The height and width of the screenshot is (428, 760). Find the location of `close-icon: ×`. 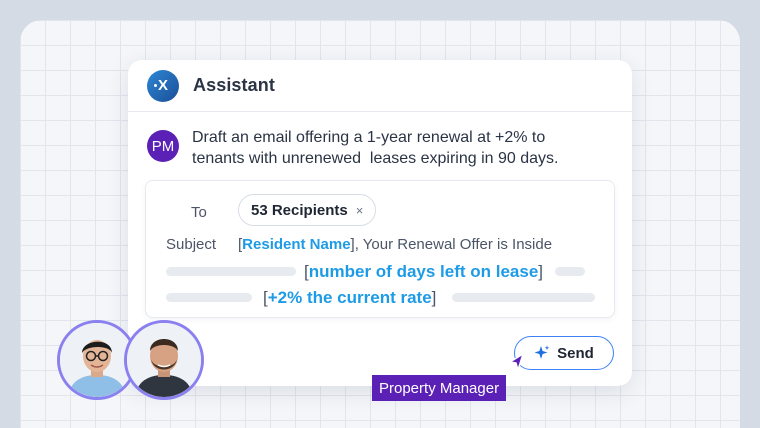

close-icon: × is located at coordinates (360, 210).